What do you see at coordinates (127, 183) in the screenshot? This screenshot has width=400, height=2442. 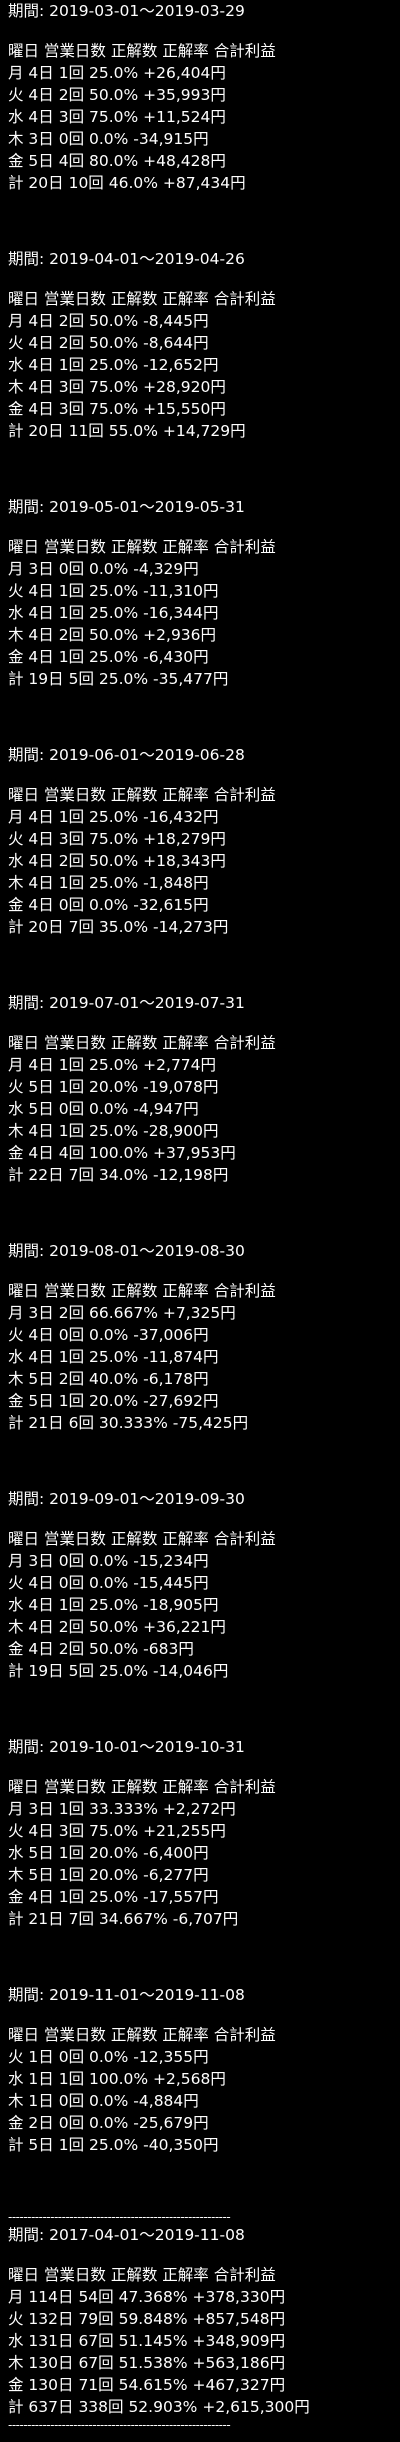 I see `total-row: 計 20日 10回 46.0% +87,434円` at bounding box center [127, 183].